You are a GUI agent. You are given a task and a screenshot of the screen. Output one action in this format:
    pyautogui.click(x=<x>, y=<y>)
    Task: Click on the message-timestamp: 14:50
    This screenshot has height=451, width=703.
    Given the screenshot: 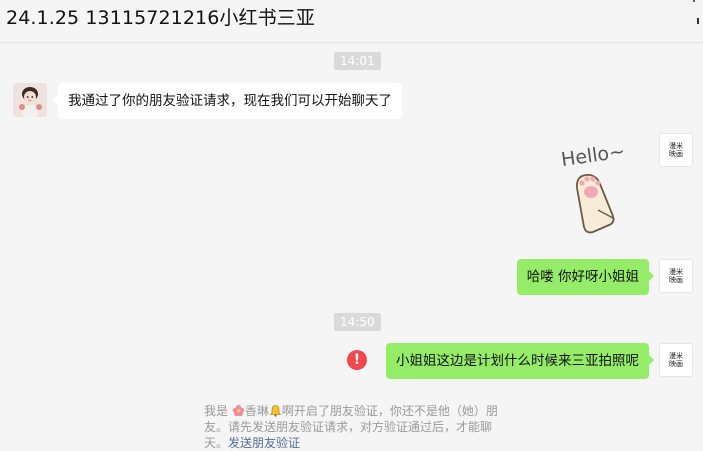 What is the action you would take?
    pyautogui.click(x=357, y=322)
    